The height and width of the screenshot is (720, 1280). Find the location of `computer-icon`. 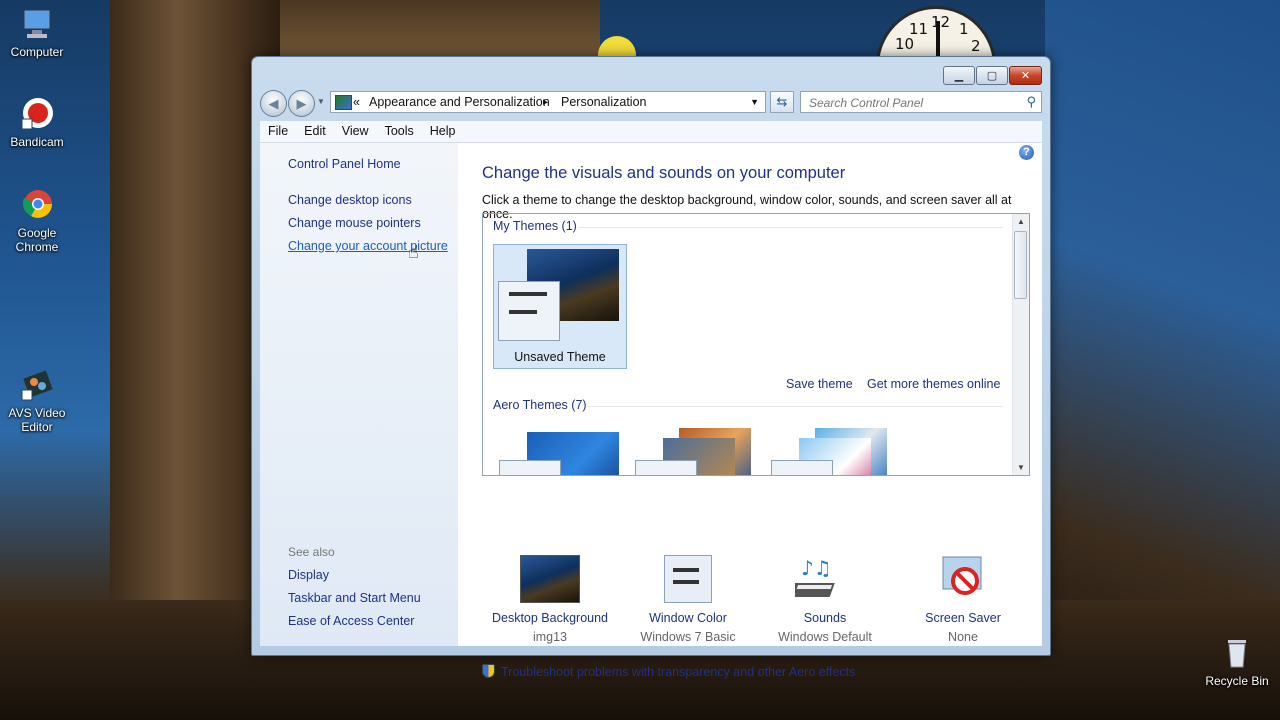

computer-icon is located at coordinates (37, 24).